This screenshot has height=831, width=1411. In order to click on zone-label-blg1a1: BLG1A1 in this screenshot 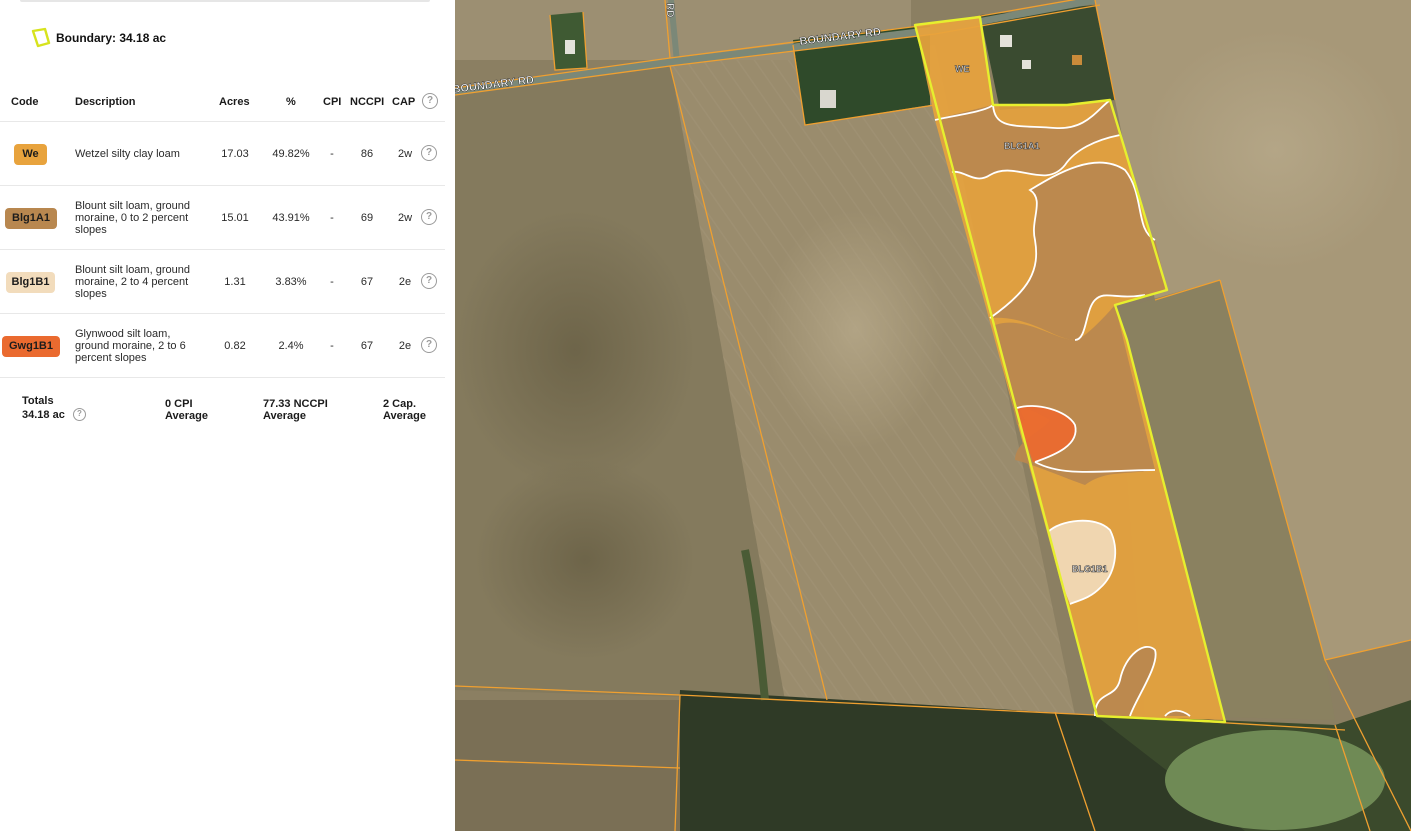, I will do `click(1022, 146)`.